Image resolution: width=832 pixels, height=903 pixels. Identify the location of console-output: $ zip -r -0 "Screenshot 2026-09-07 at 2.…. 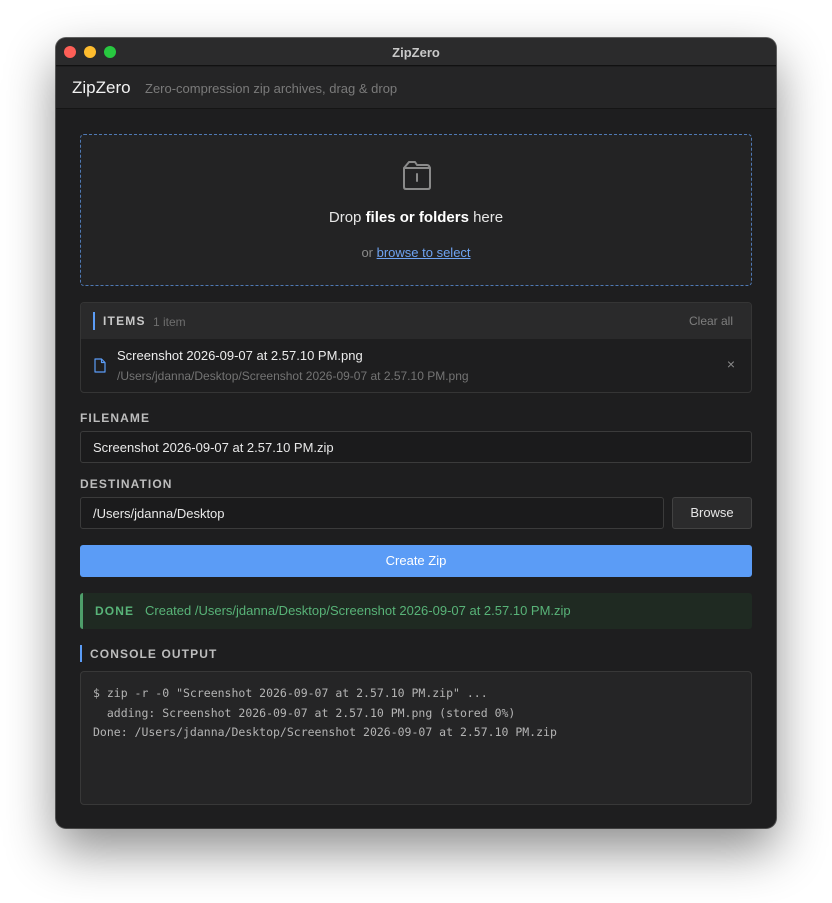
(416, 738).